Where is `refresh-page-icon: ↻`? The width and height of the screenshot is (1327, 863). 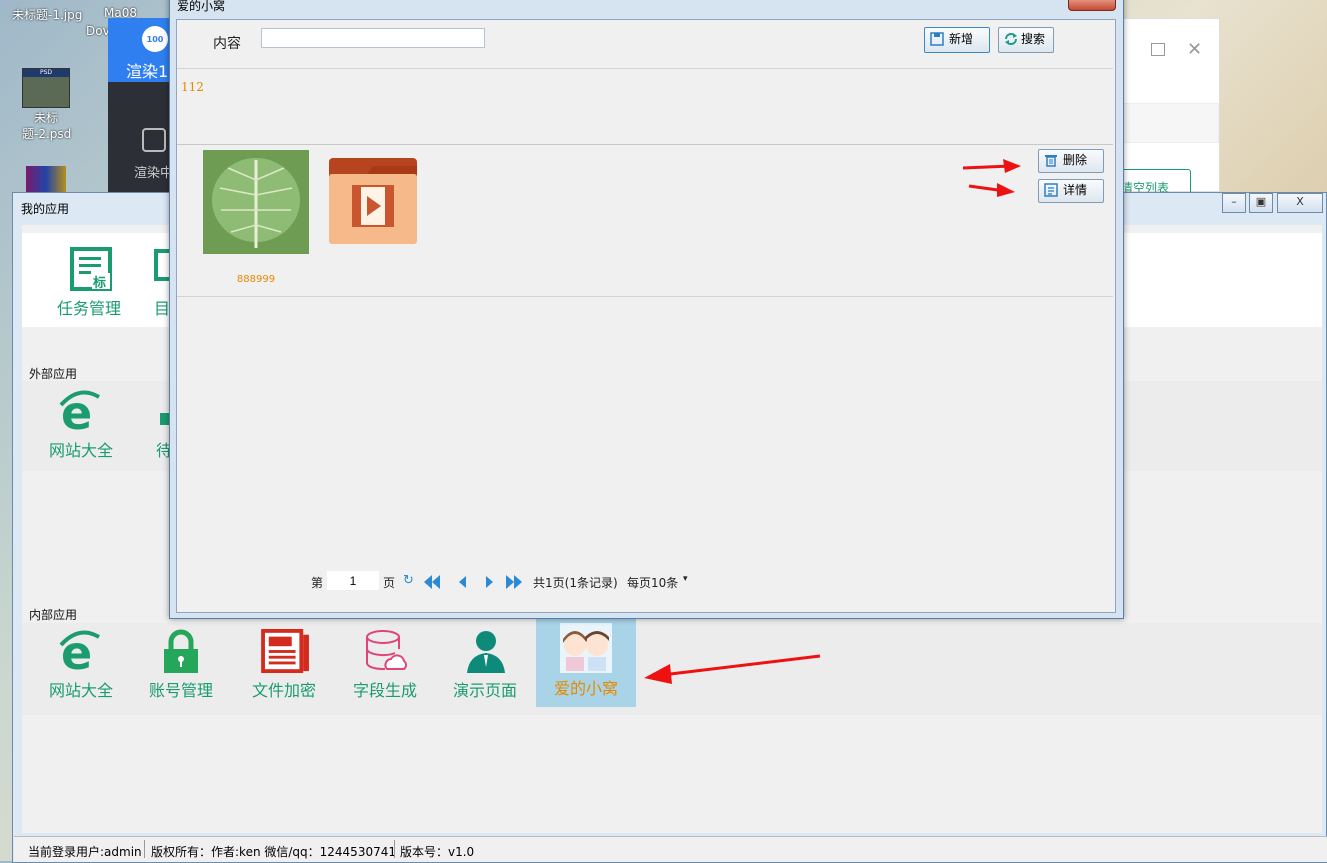
refresh-page-icon: ↻ is located at coordinates (408, 580).